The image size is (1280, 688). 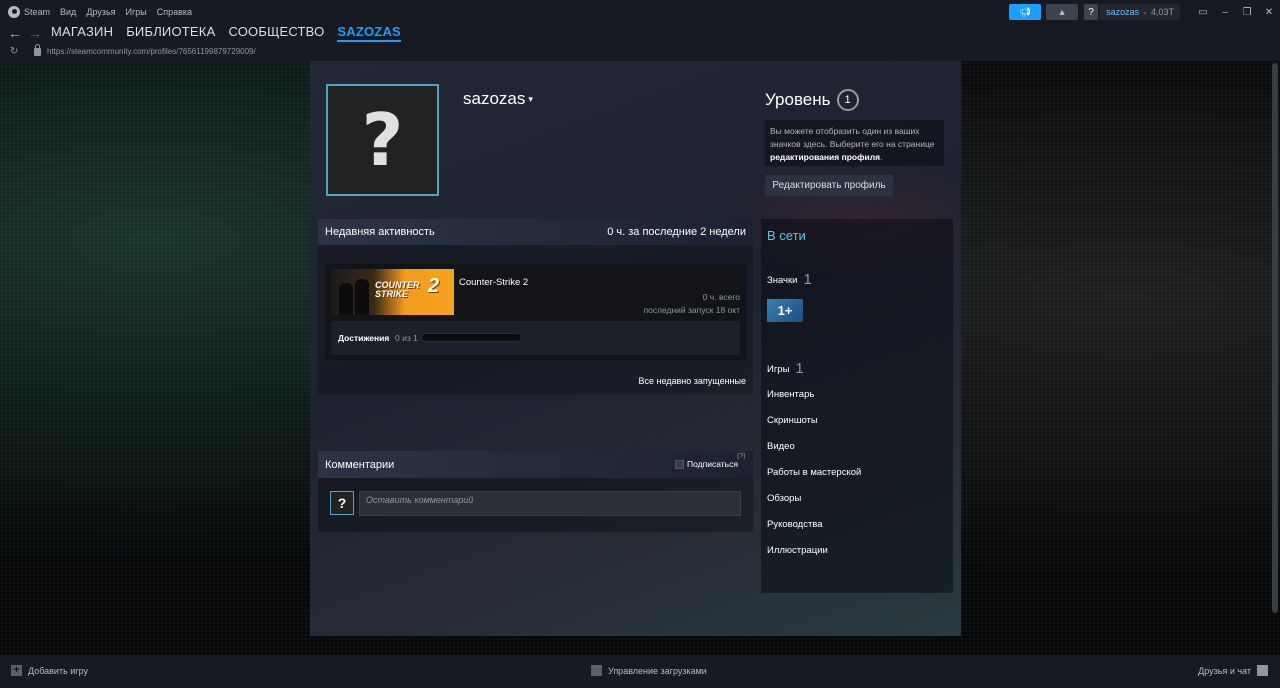 I want to click on recent-activity-title: Недавняя активность, so click(x=380, y=232).